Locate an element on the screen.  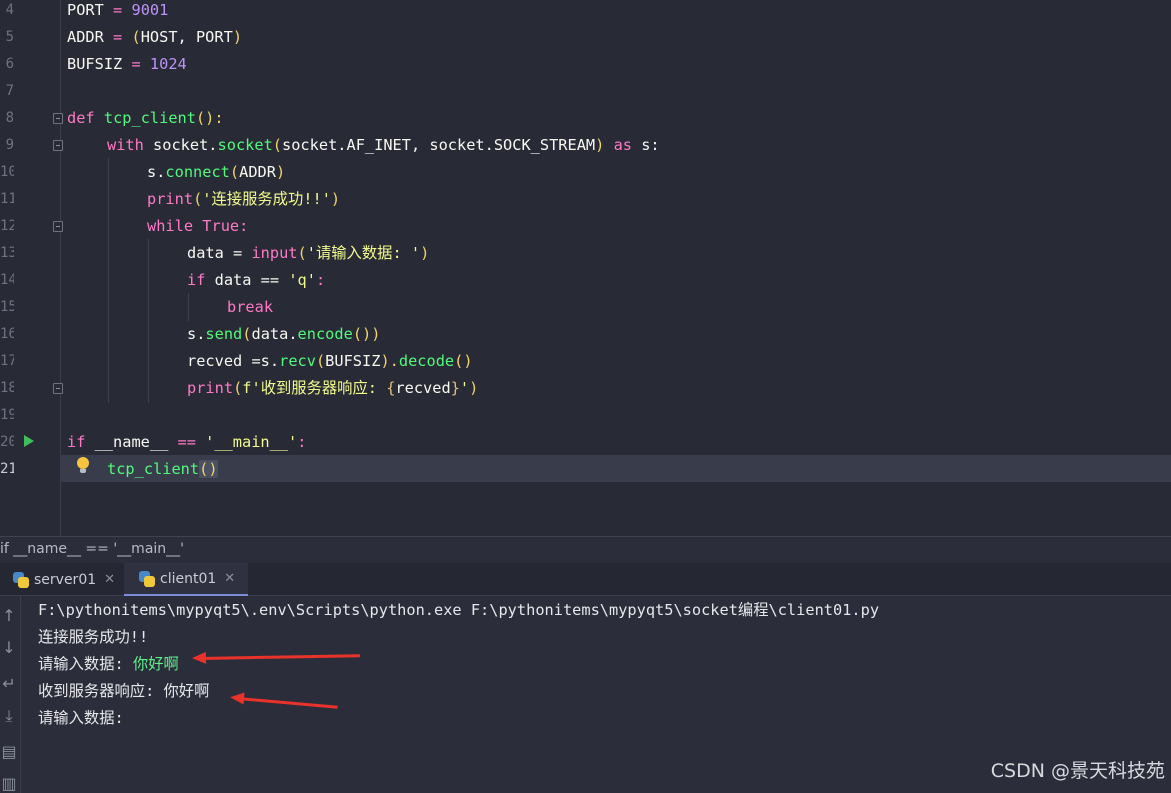
code-line: data = input('请输入数据: ') is located at coordinates (308, 253).